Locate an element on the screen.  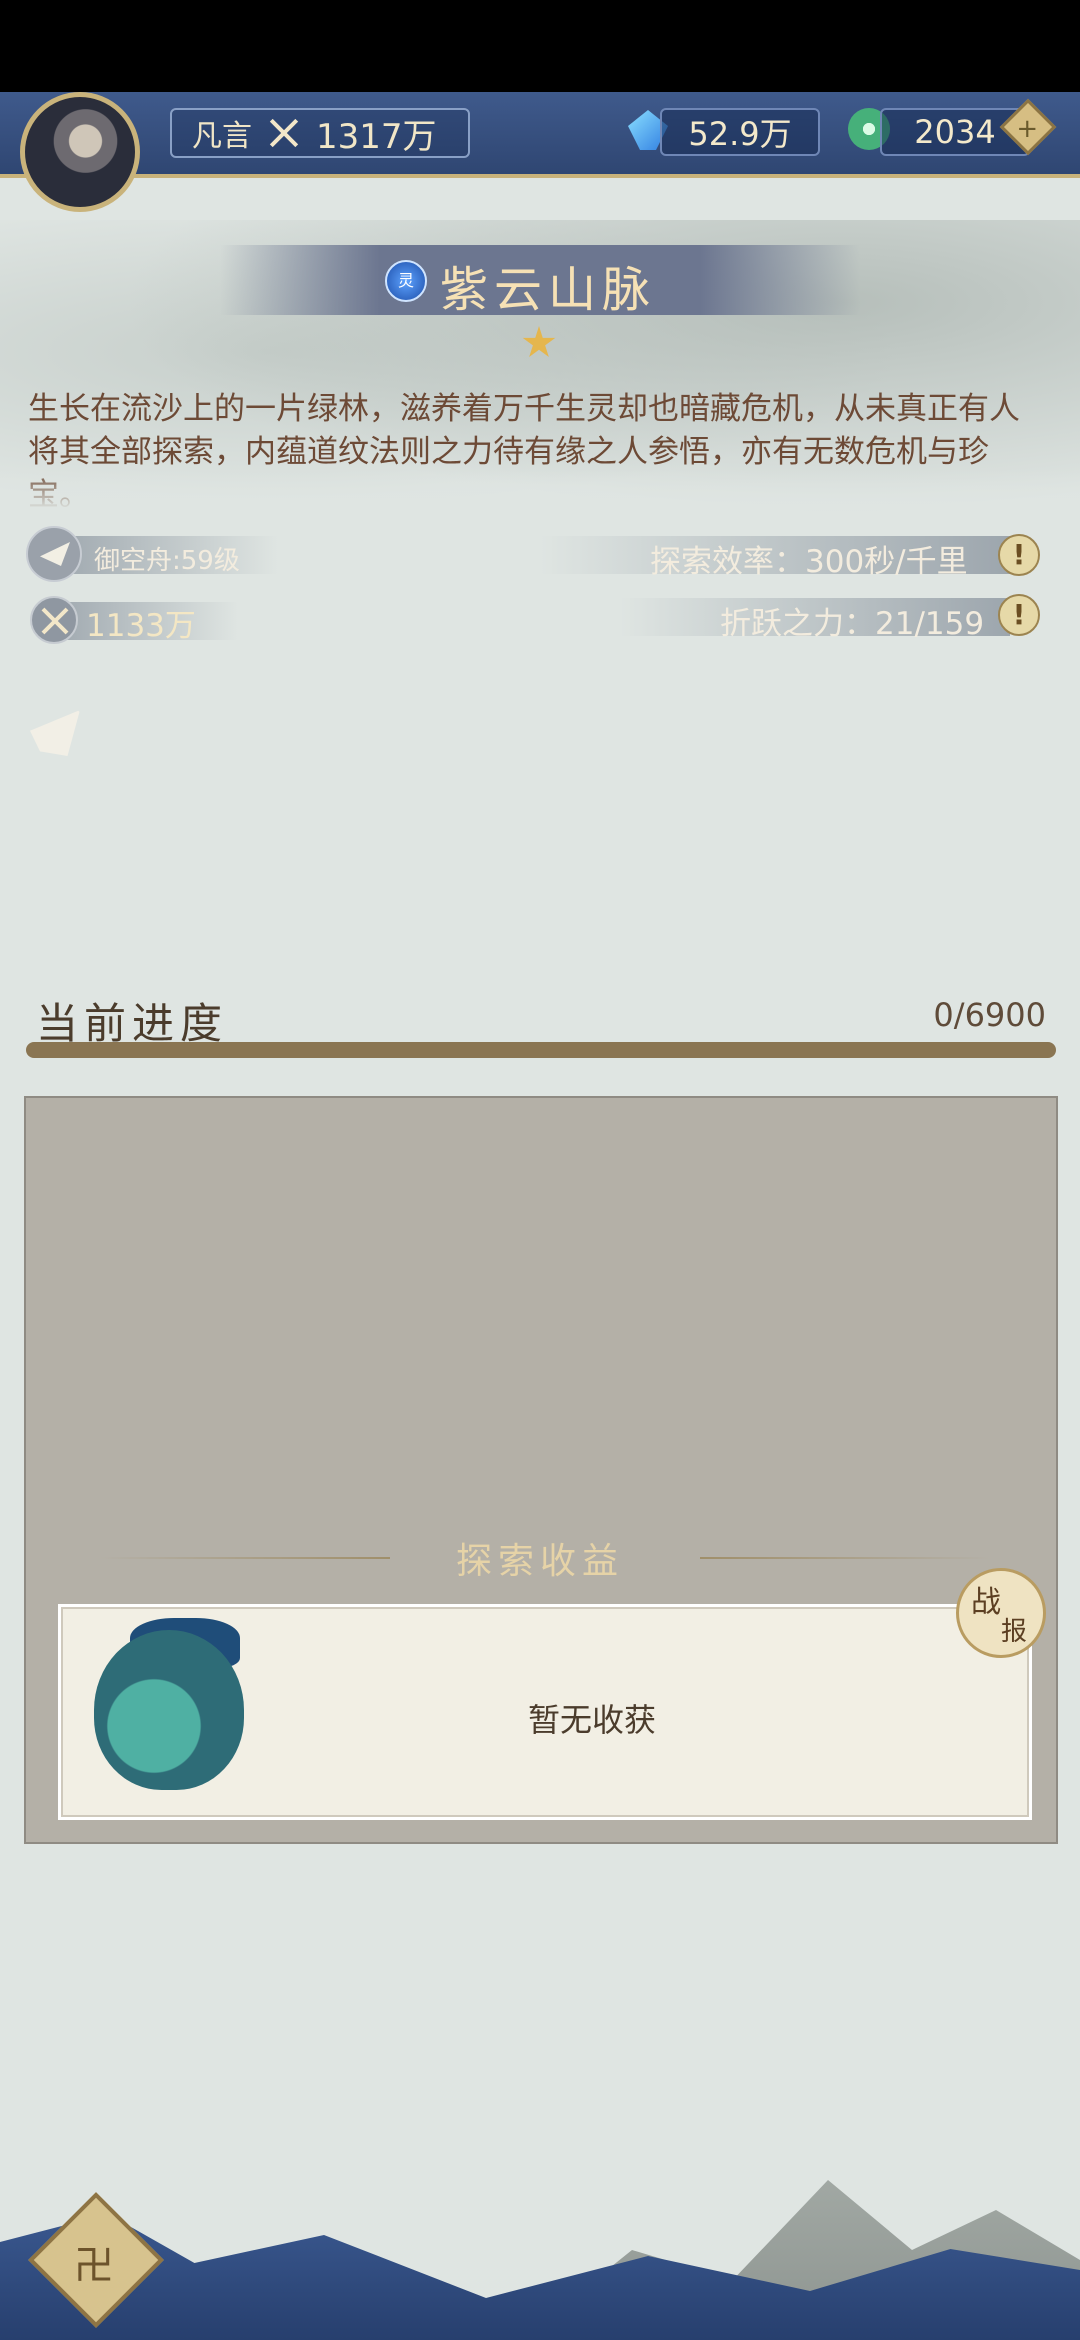
exploration-efficiency: 探索效率：300秒/千里 is located at coordinates (809, 562).